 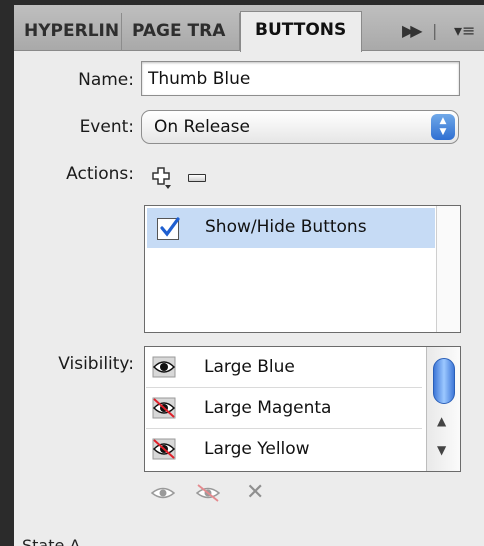 I want to click on visibility-scrollbar: ▲ ▼, so click(x=443, y=409).